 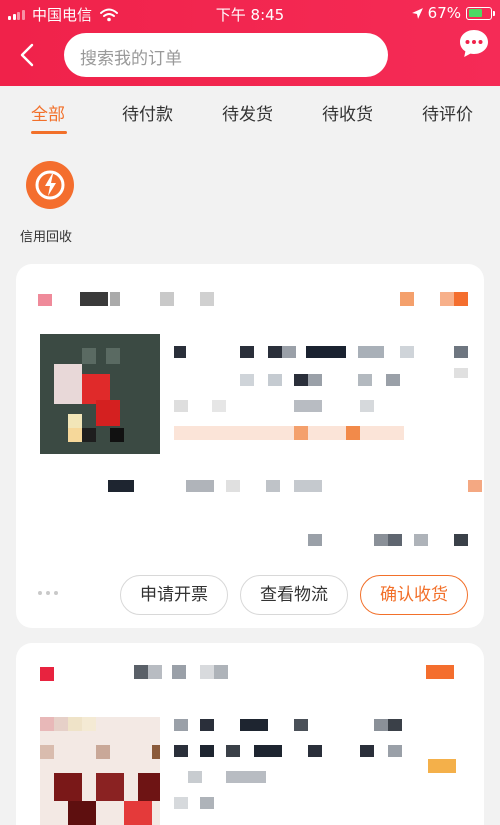 I want to click on tab-pending-payment: 待付款, so click(x=147, y=112).